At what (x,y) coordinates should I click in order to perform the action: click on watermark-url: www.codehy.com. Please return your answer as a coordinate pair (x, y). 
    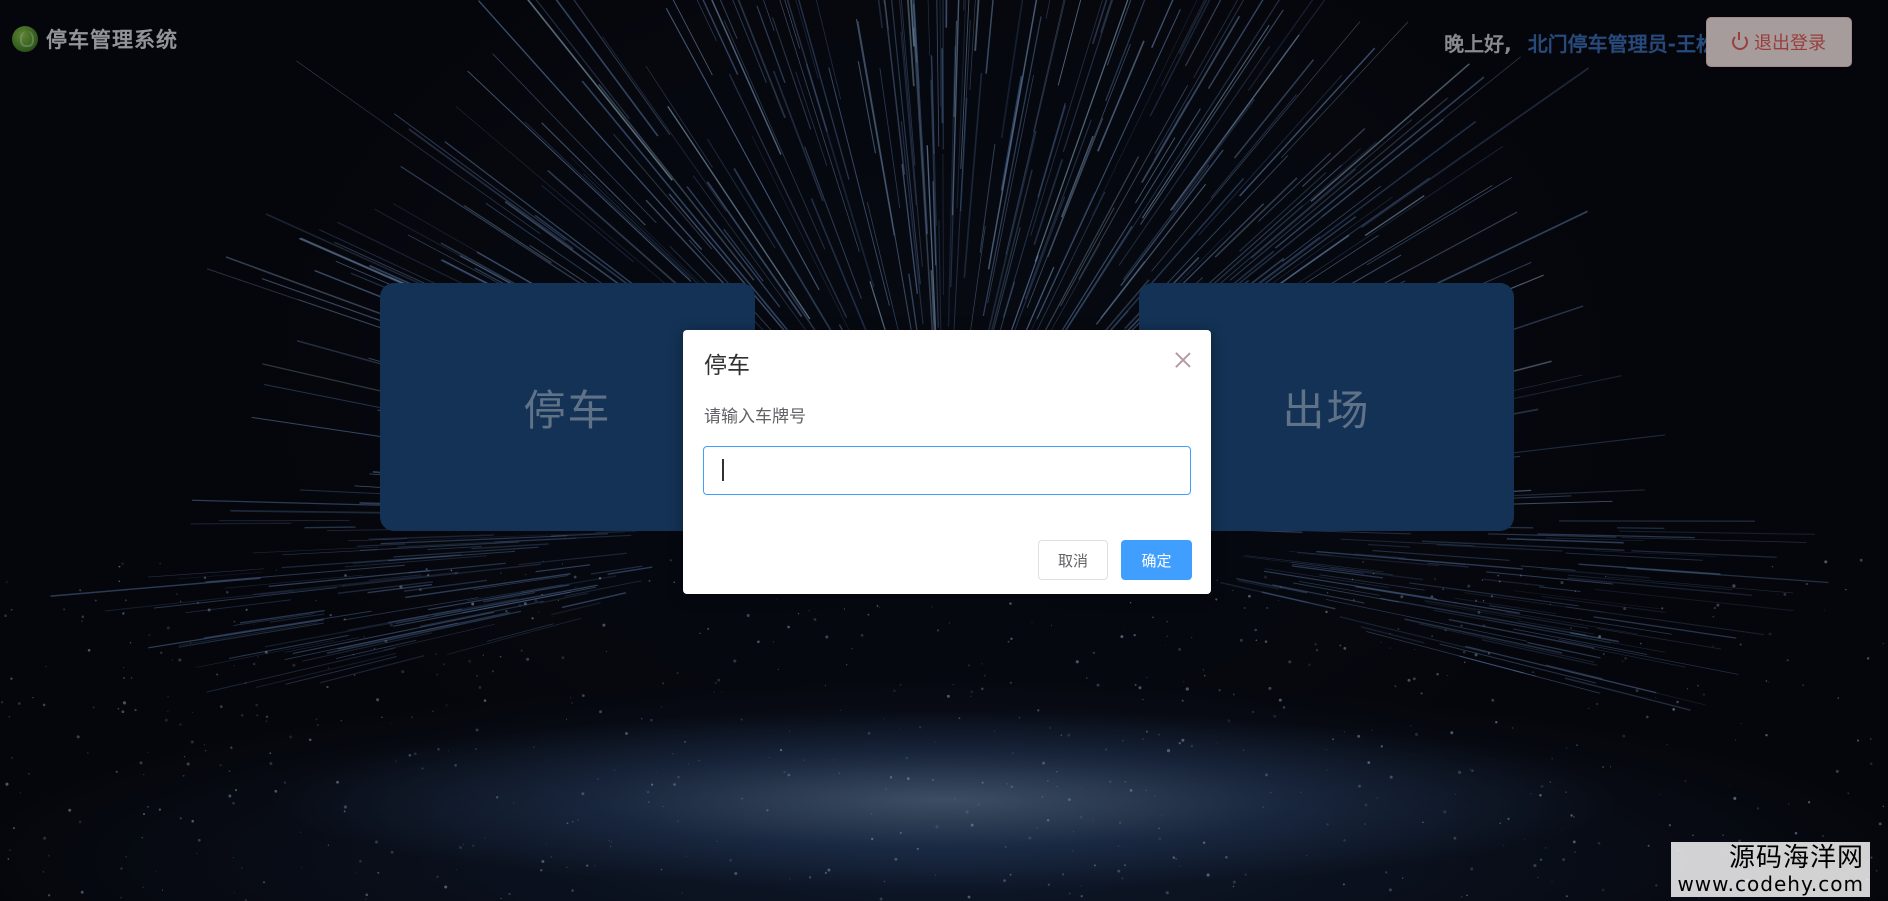
    Looking at the image, I should click on (1770, 884).